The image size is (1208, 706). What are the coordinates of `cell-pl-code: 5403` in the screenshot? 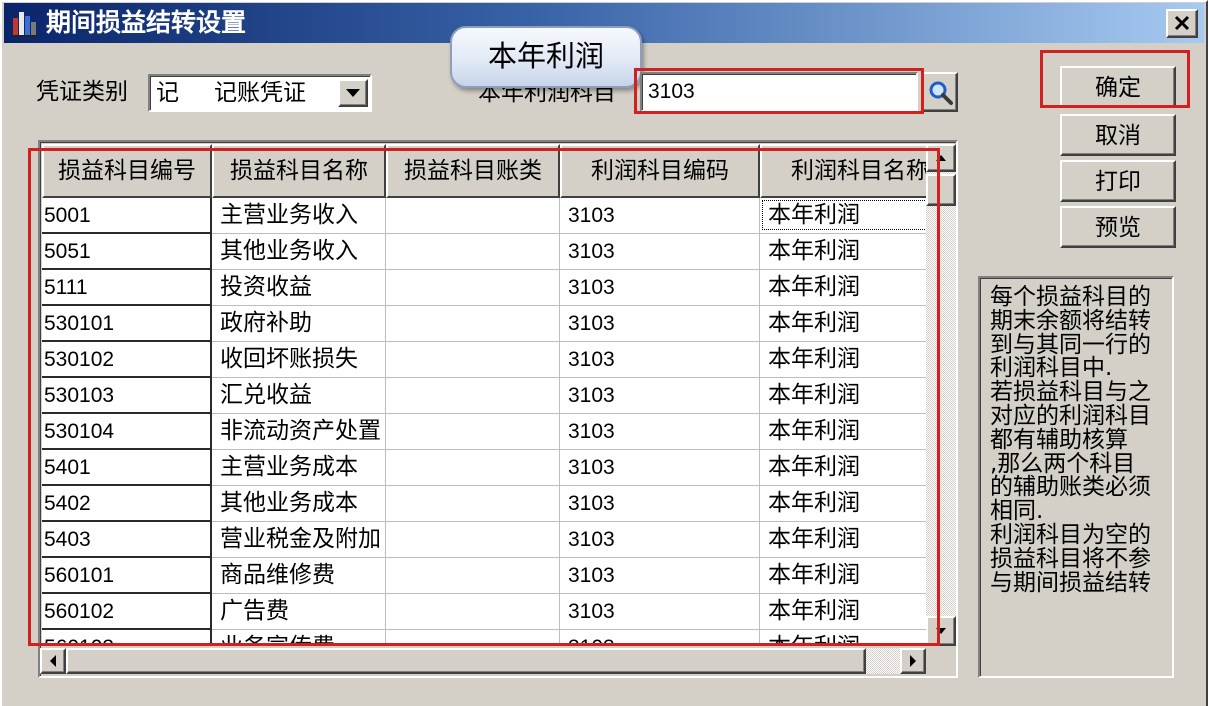 It's located at (127, 540).